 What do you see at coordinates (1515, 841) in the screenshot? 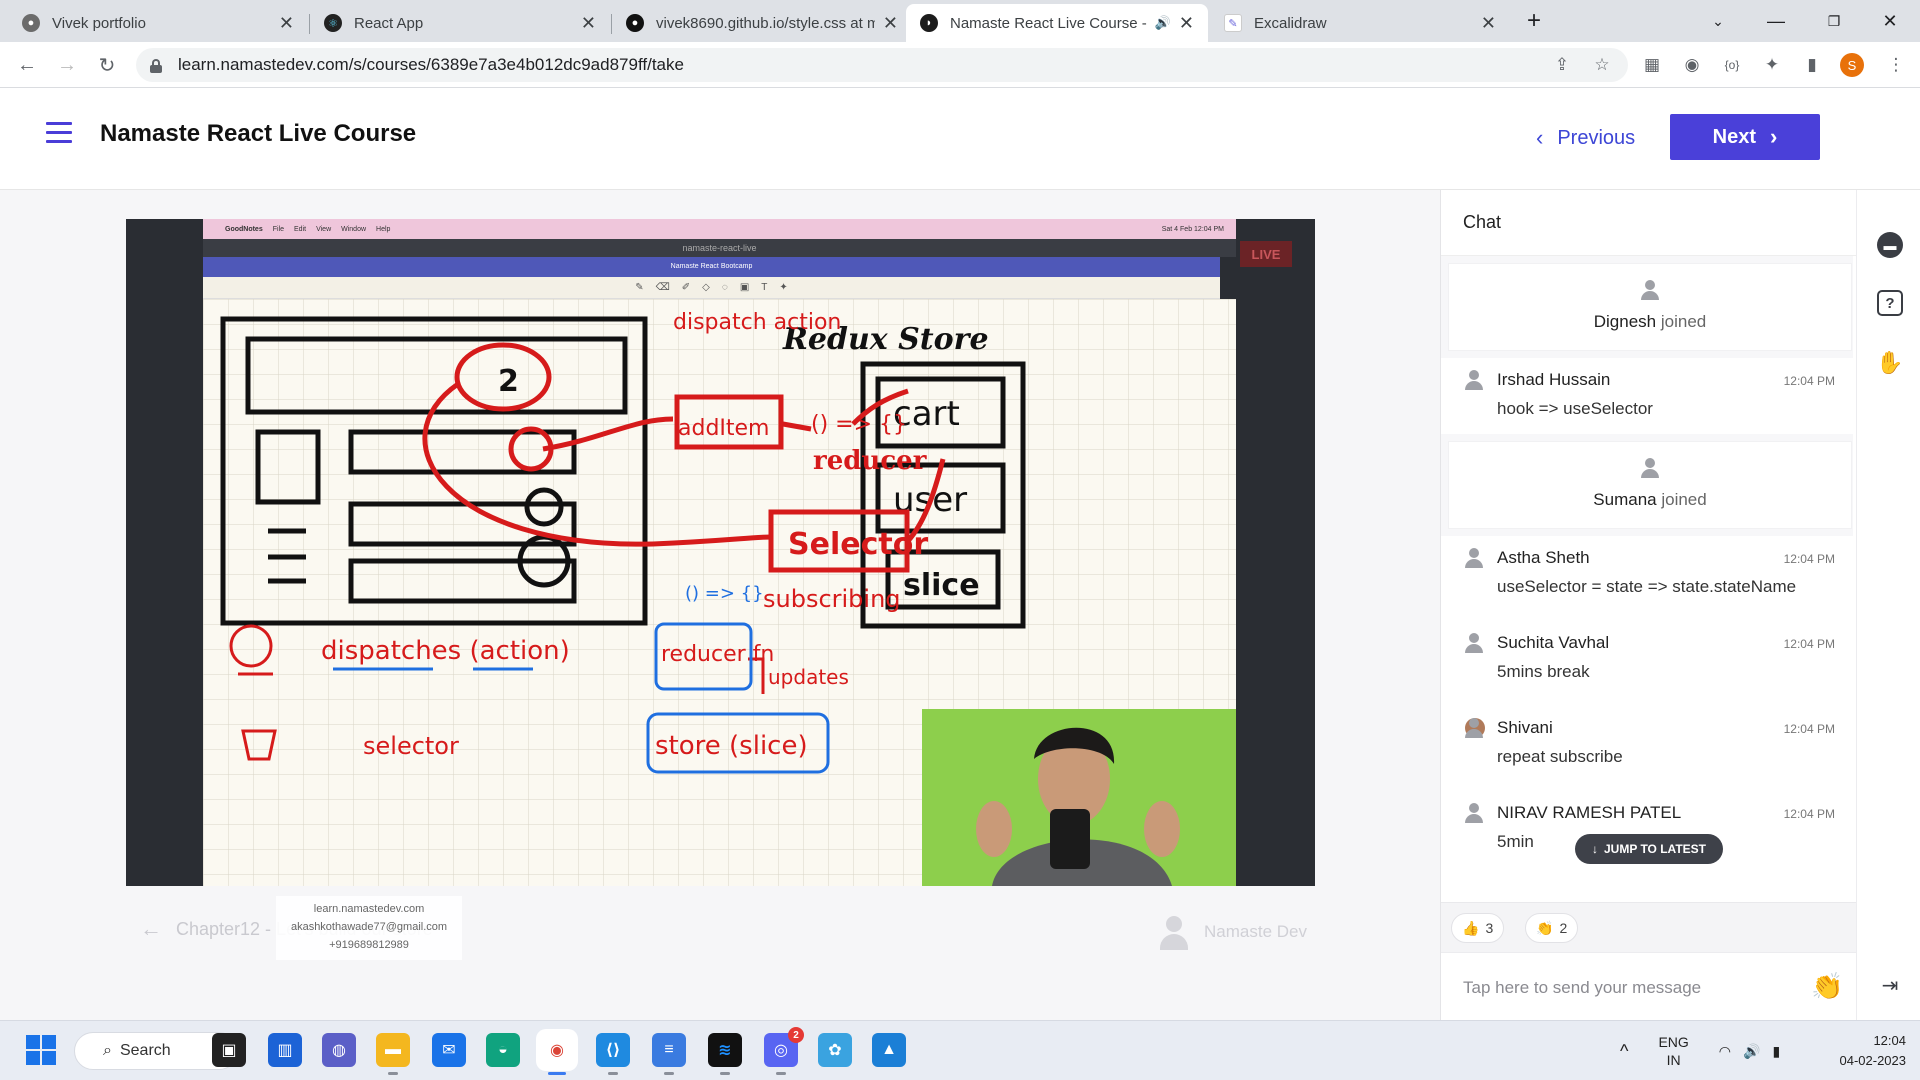
I see `message-text: 5min` at bounding box center [1515, 841].